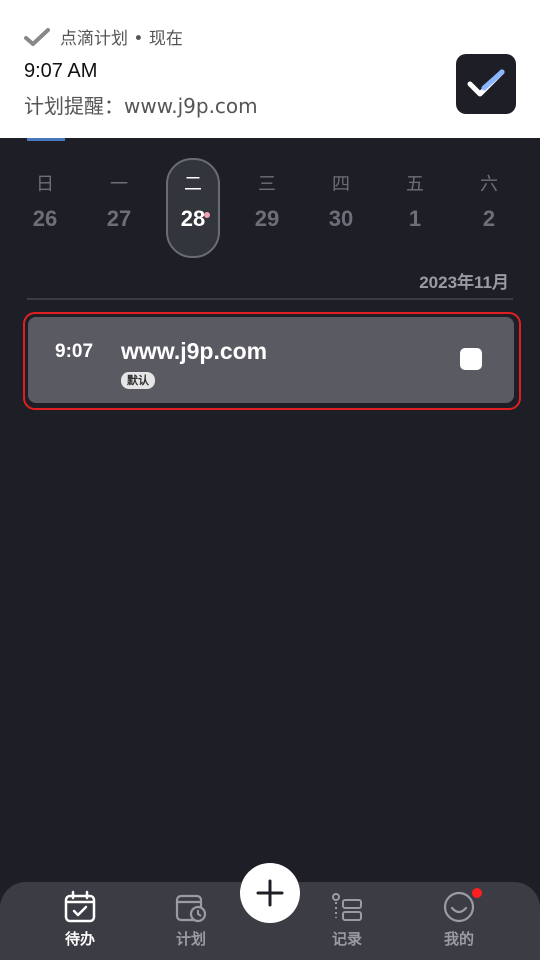 This screenshot has width=540, height=960. Describe the element at coordinates (267, 218) in the screenshot. I see `date-label: 29` at that location.